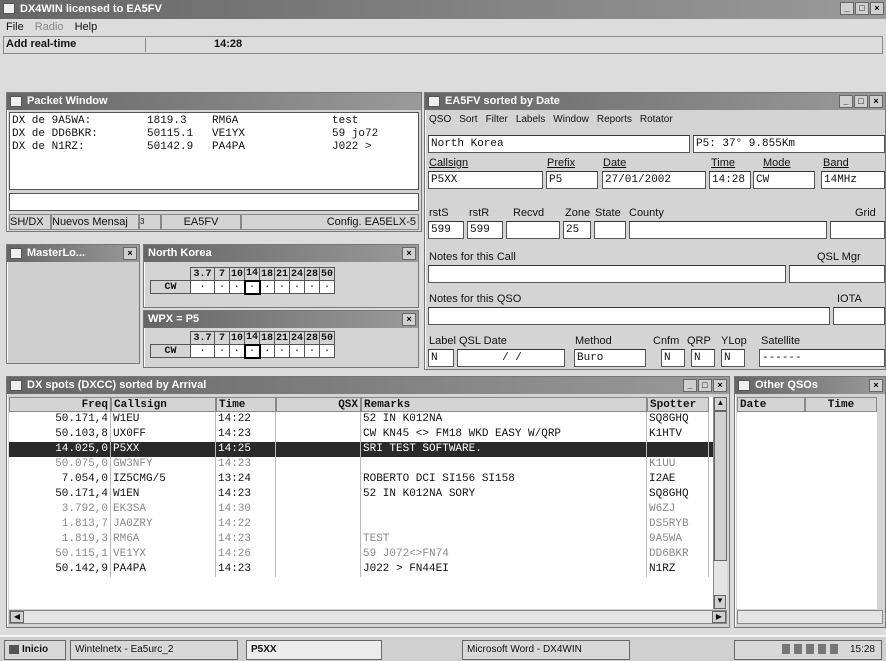 This screenshot has height=661, width=886. Describe the element at coordinates (163, 509) in the screenshot. I see `spot-callsign: EK3SA` at that location.